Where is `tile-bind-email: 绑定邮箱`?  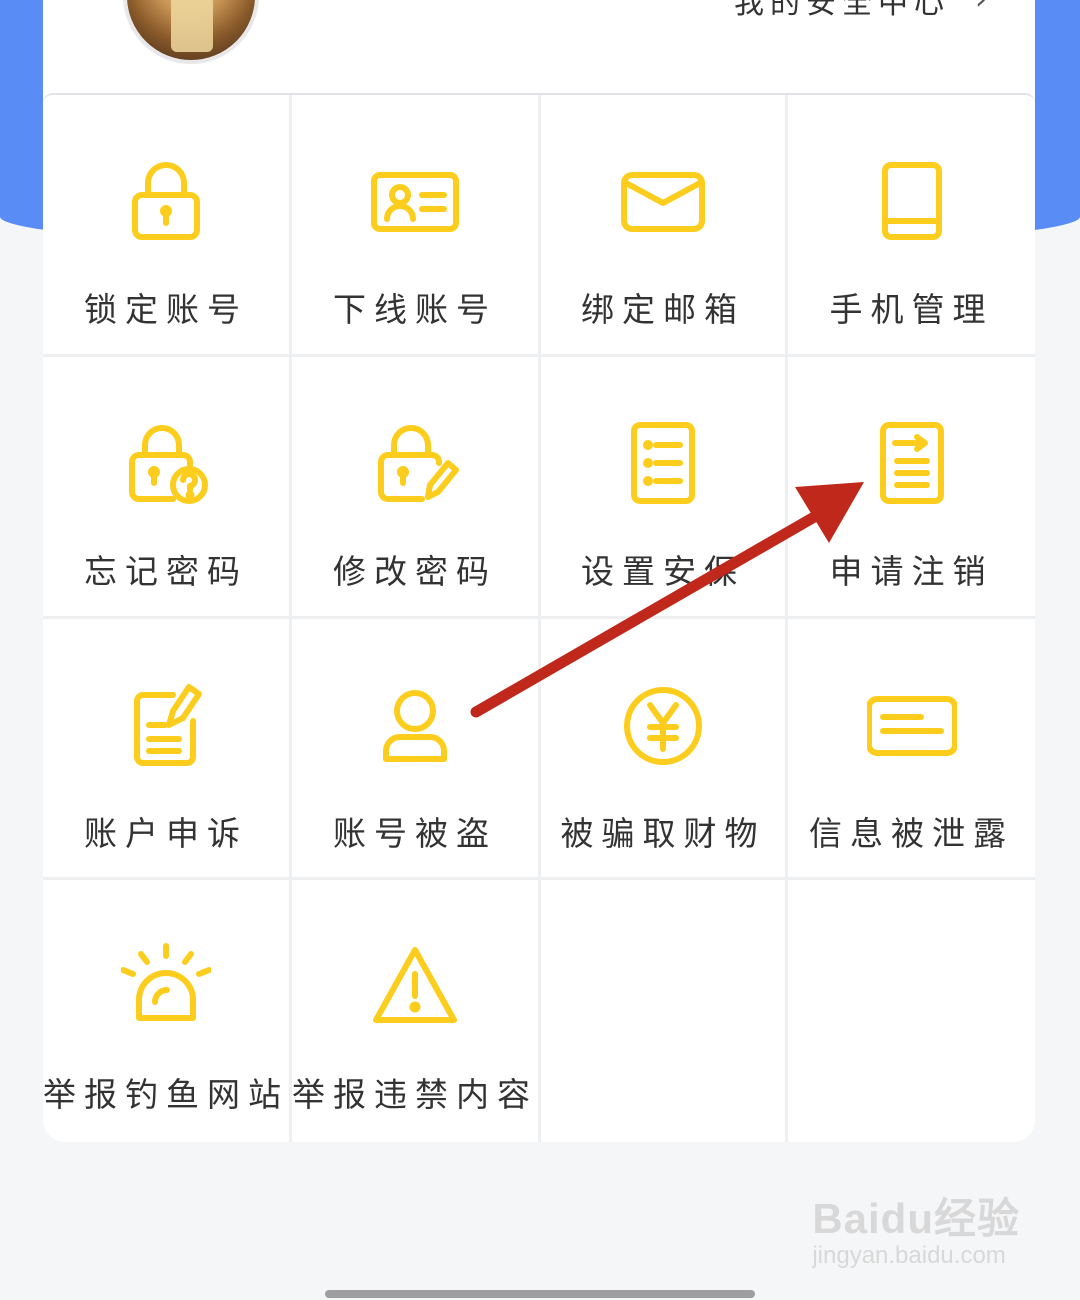 tile-bind-email: 绑定邮箱 is located at coordinates (664, 226).